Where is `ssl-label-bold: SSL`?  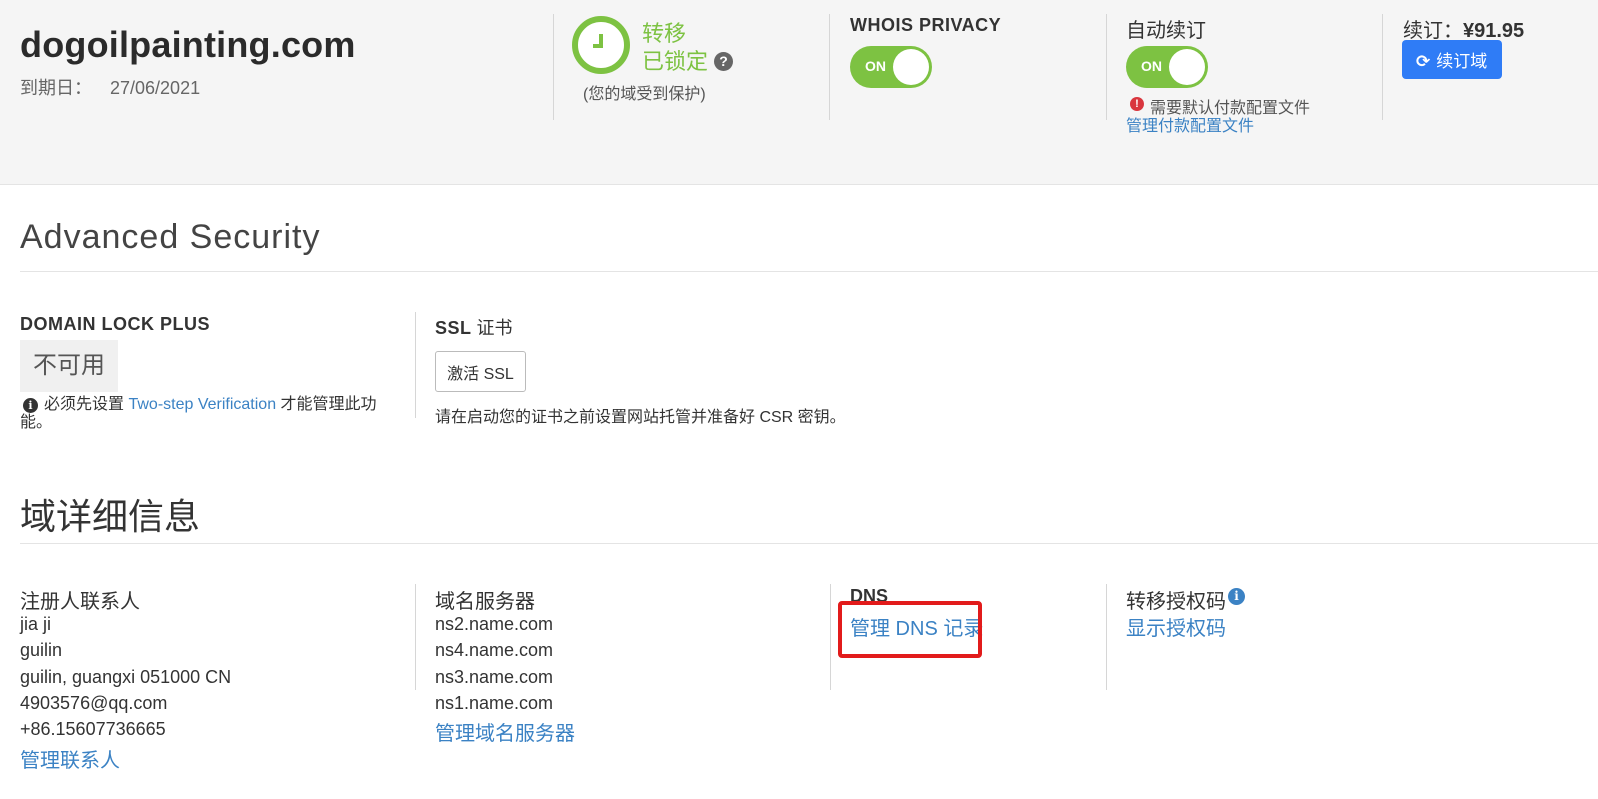 ssl-label-bold: SSL is located at coordinates (453, 328).